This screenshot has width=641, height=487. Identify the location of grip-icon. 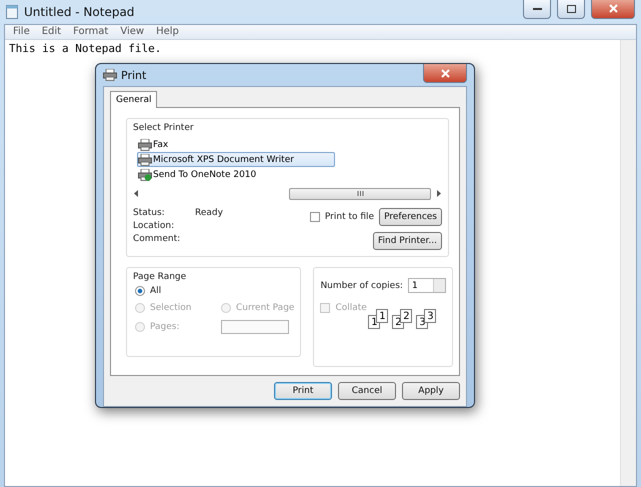
(360, 193).